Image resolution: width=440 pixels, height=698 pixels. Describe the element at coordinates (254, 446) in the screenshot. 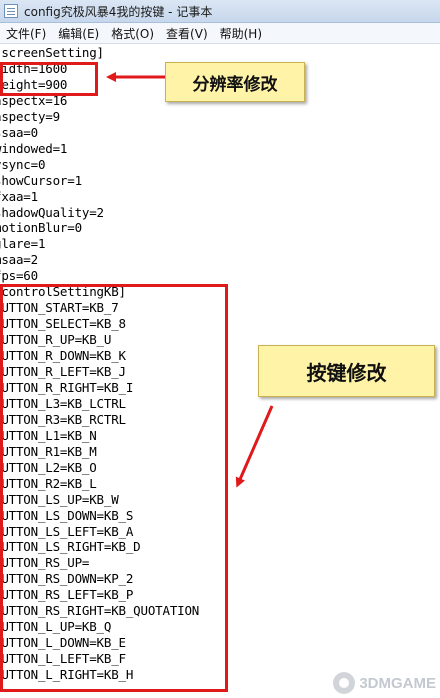

I see `keys-arrow` at that location.